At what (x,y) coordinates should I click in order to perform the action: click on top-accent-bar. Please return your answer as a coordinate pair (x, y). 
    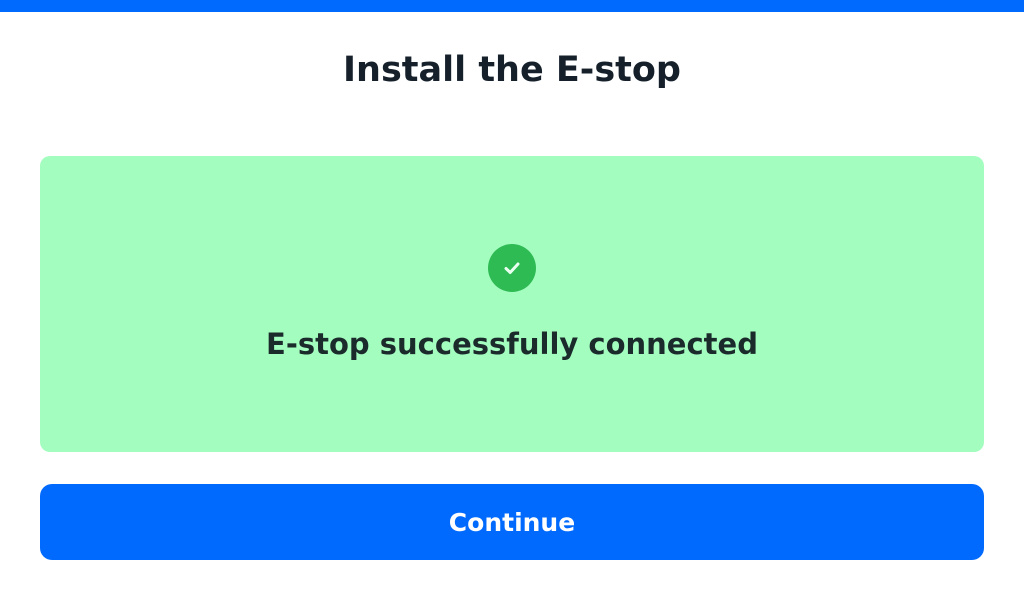
    Looking at the image, I should click on (512, 6).